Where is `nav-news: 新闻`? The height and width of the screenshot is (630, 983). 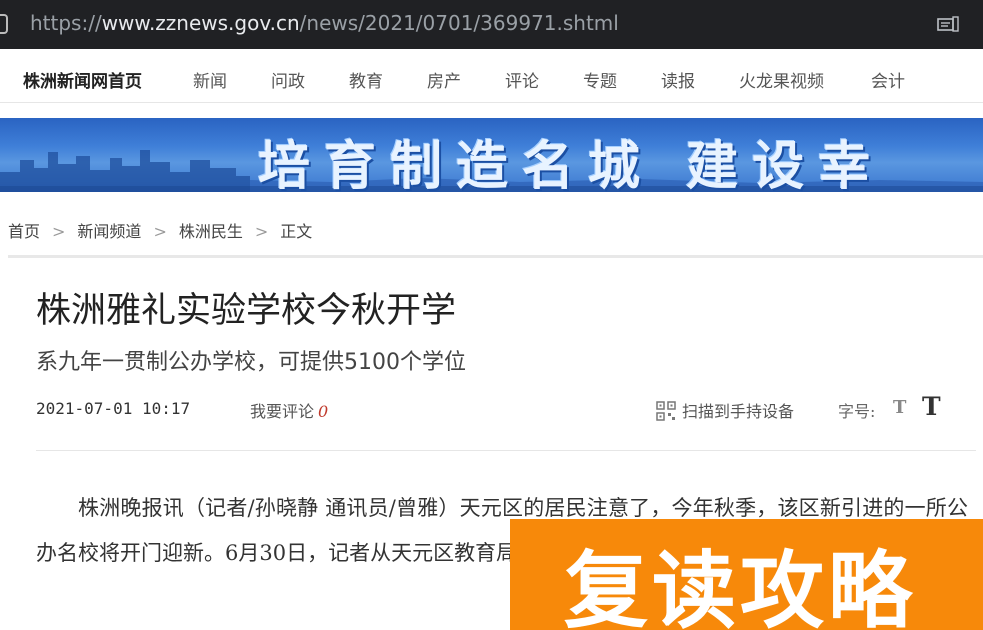
nav-news: 新闻 is located at coordinates (210, 79).